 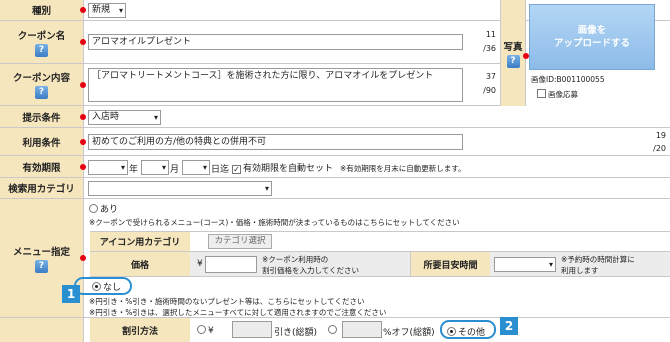 I want to click on category-select-button: カテゴリ選択, so click(x=240, y=241).